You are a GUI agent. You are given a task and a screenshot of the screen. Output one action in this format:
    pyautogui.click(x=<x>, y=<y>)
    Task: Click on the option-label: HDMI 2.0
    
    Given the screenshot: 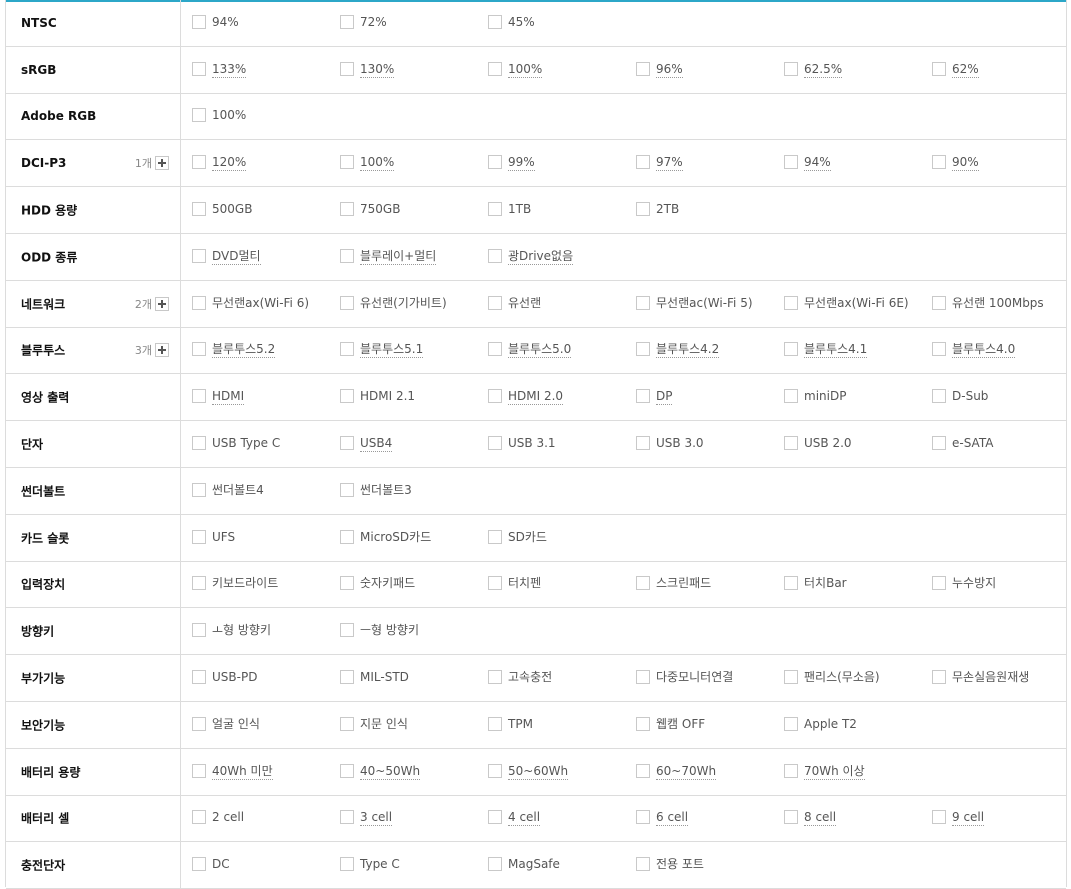 What is the action you would take?
    pyautogui.click(x=536, y=397)
    